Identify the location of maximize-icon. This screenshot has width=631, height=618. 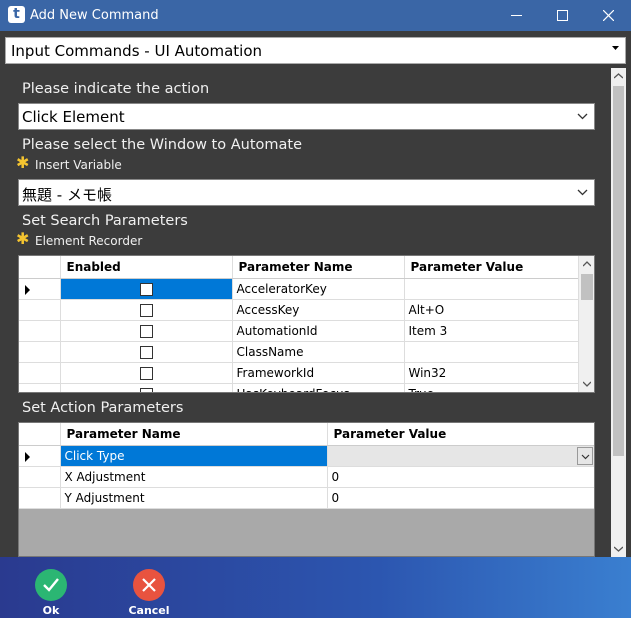
(562, 15).